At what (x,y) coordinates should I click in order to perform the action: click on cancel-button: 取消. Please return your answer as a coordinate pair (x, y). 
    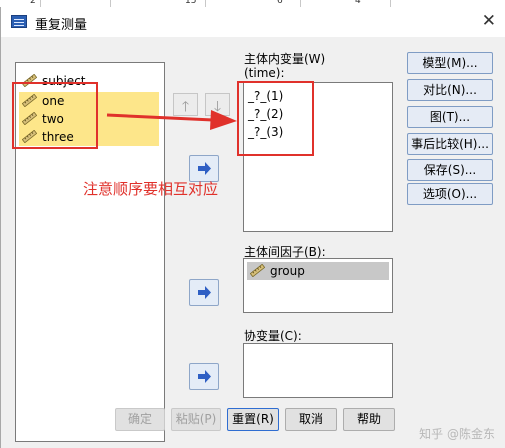
    Looking at the image, I should click on (311, 419).